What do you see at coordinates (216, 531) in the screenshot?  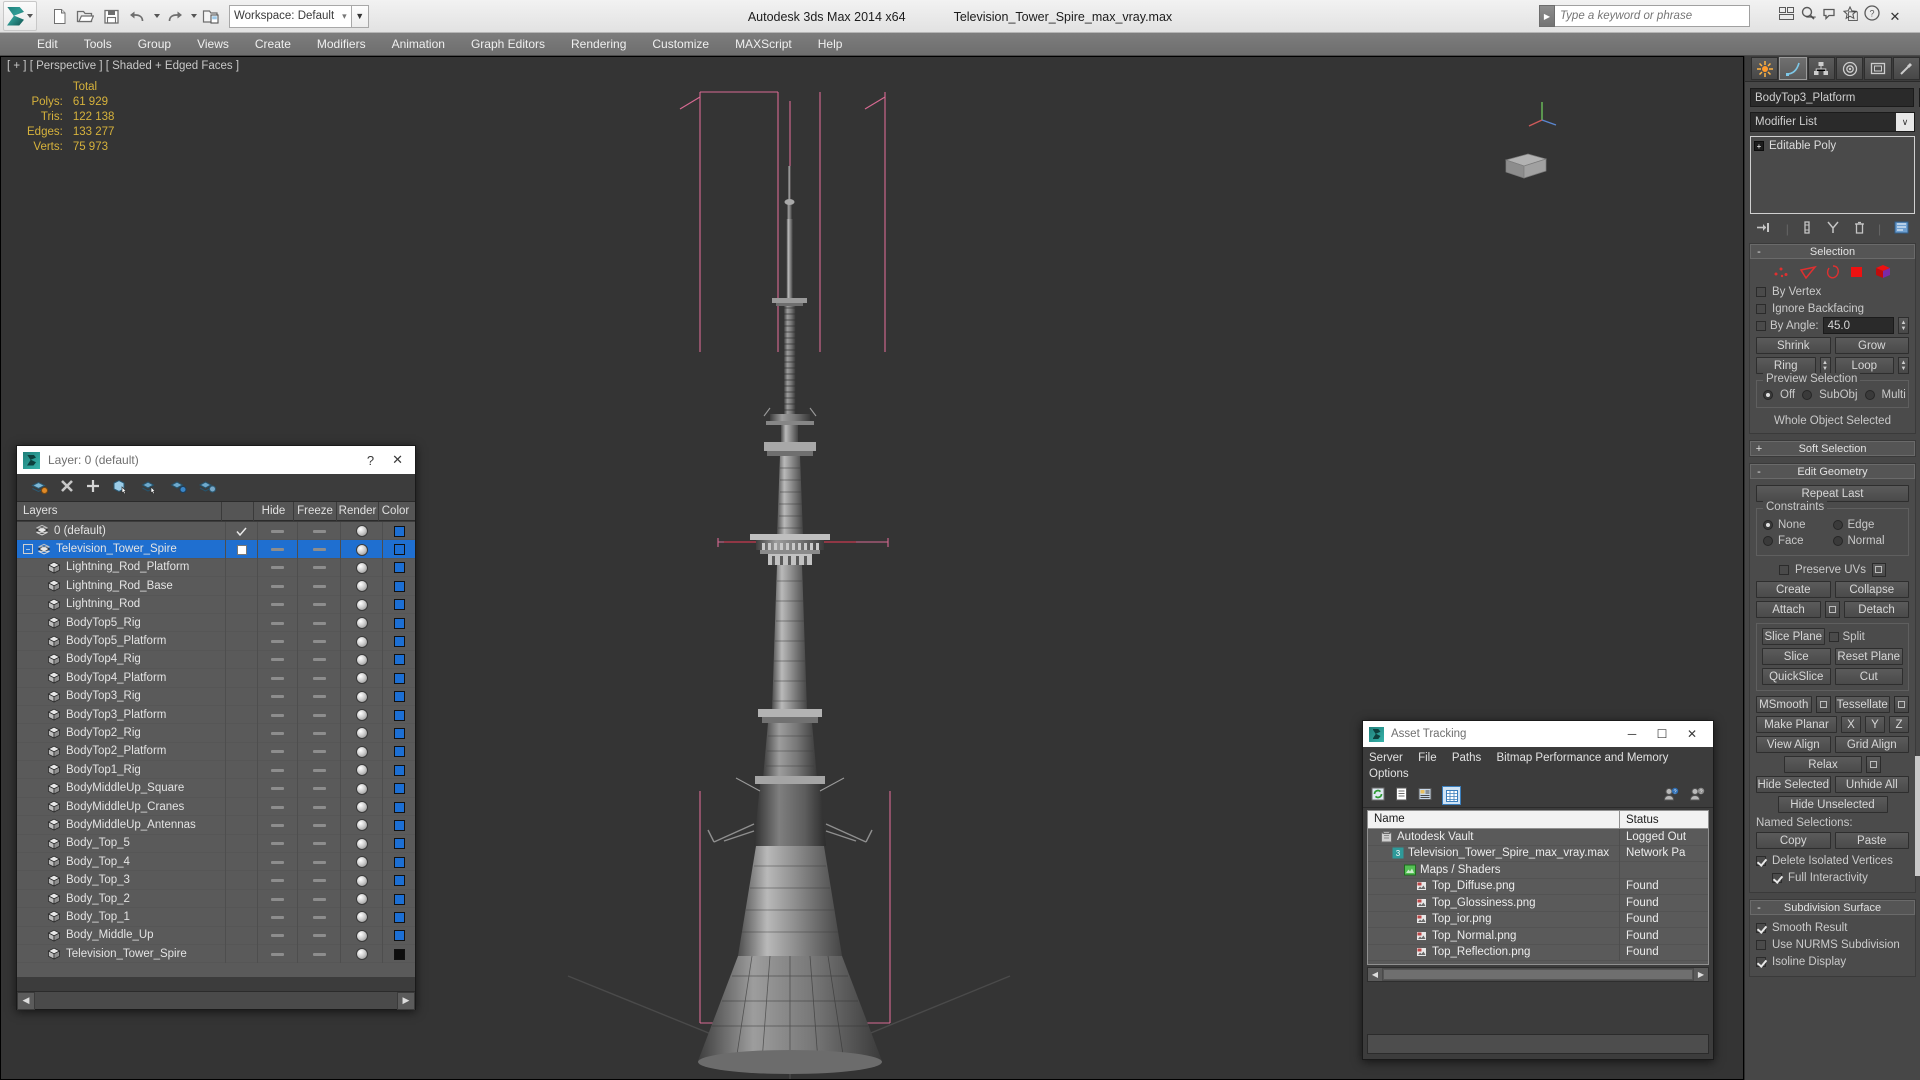 I see `layer-row: 0 (default)` at bounding box center [216, 531].